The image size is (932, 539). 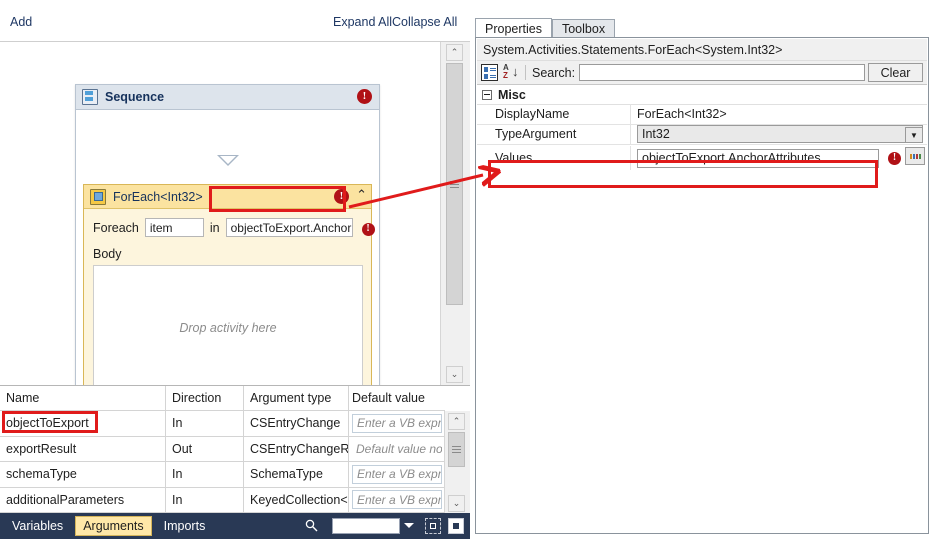 What do you see at coordinates (758, 158) in the screenshot?
I see `values-expression-input: objectToExport.AnchorAttributes` at bounding box center [758, 158].